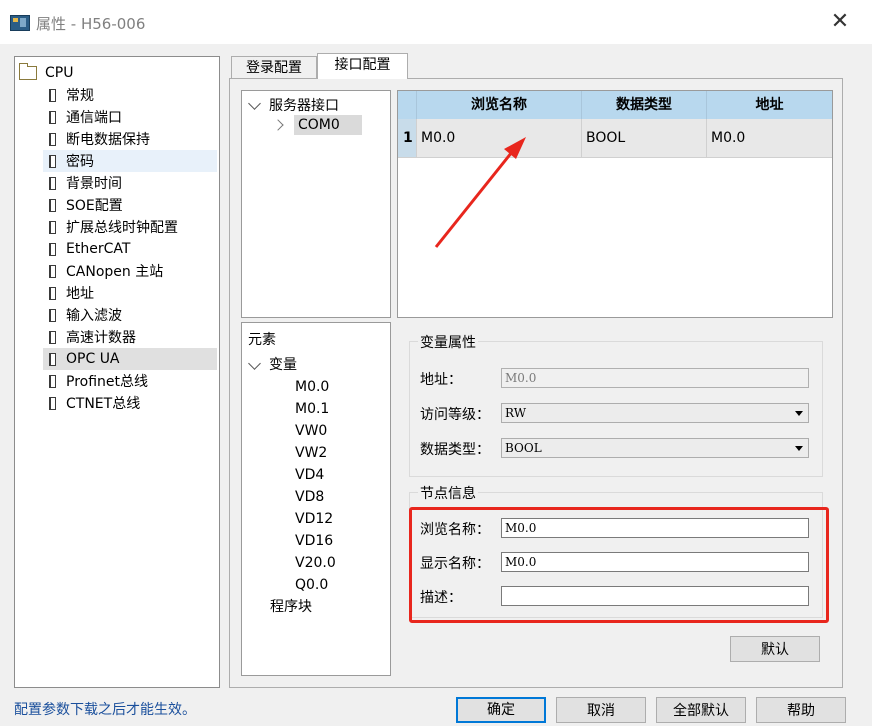 This screenshot has width=872, height=726. I want to click on variable-item: VW2, so click(311, 453).